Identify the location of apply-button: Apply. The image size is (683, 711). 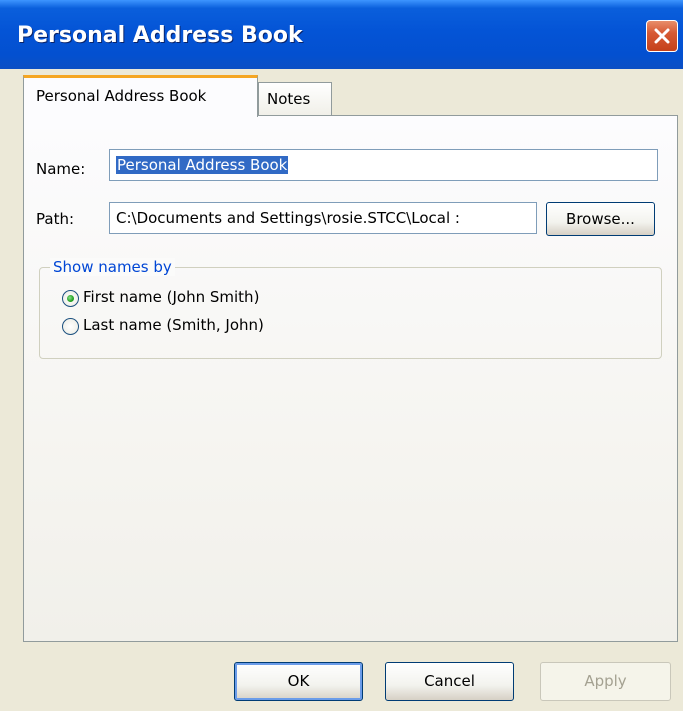
(605, 681).